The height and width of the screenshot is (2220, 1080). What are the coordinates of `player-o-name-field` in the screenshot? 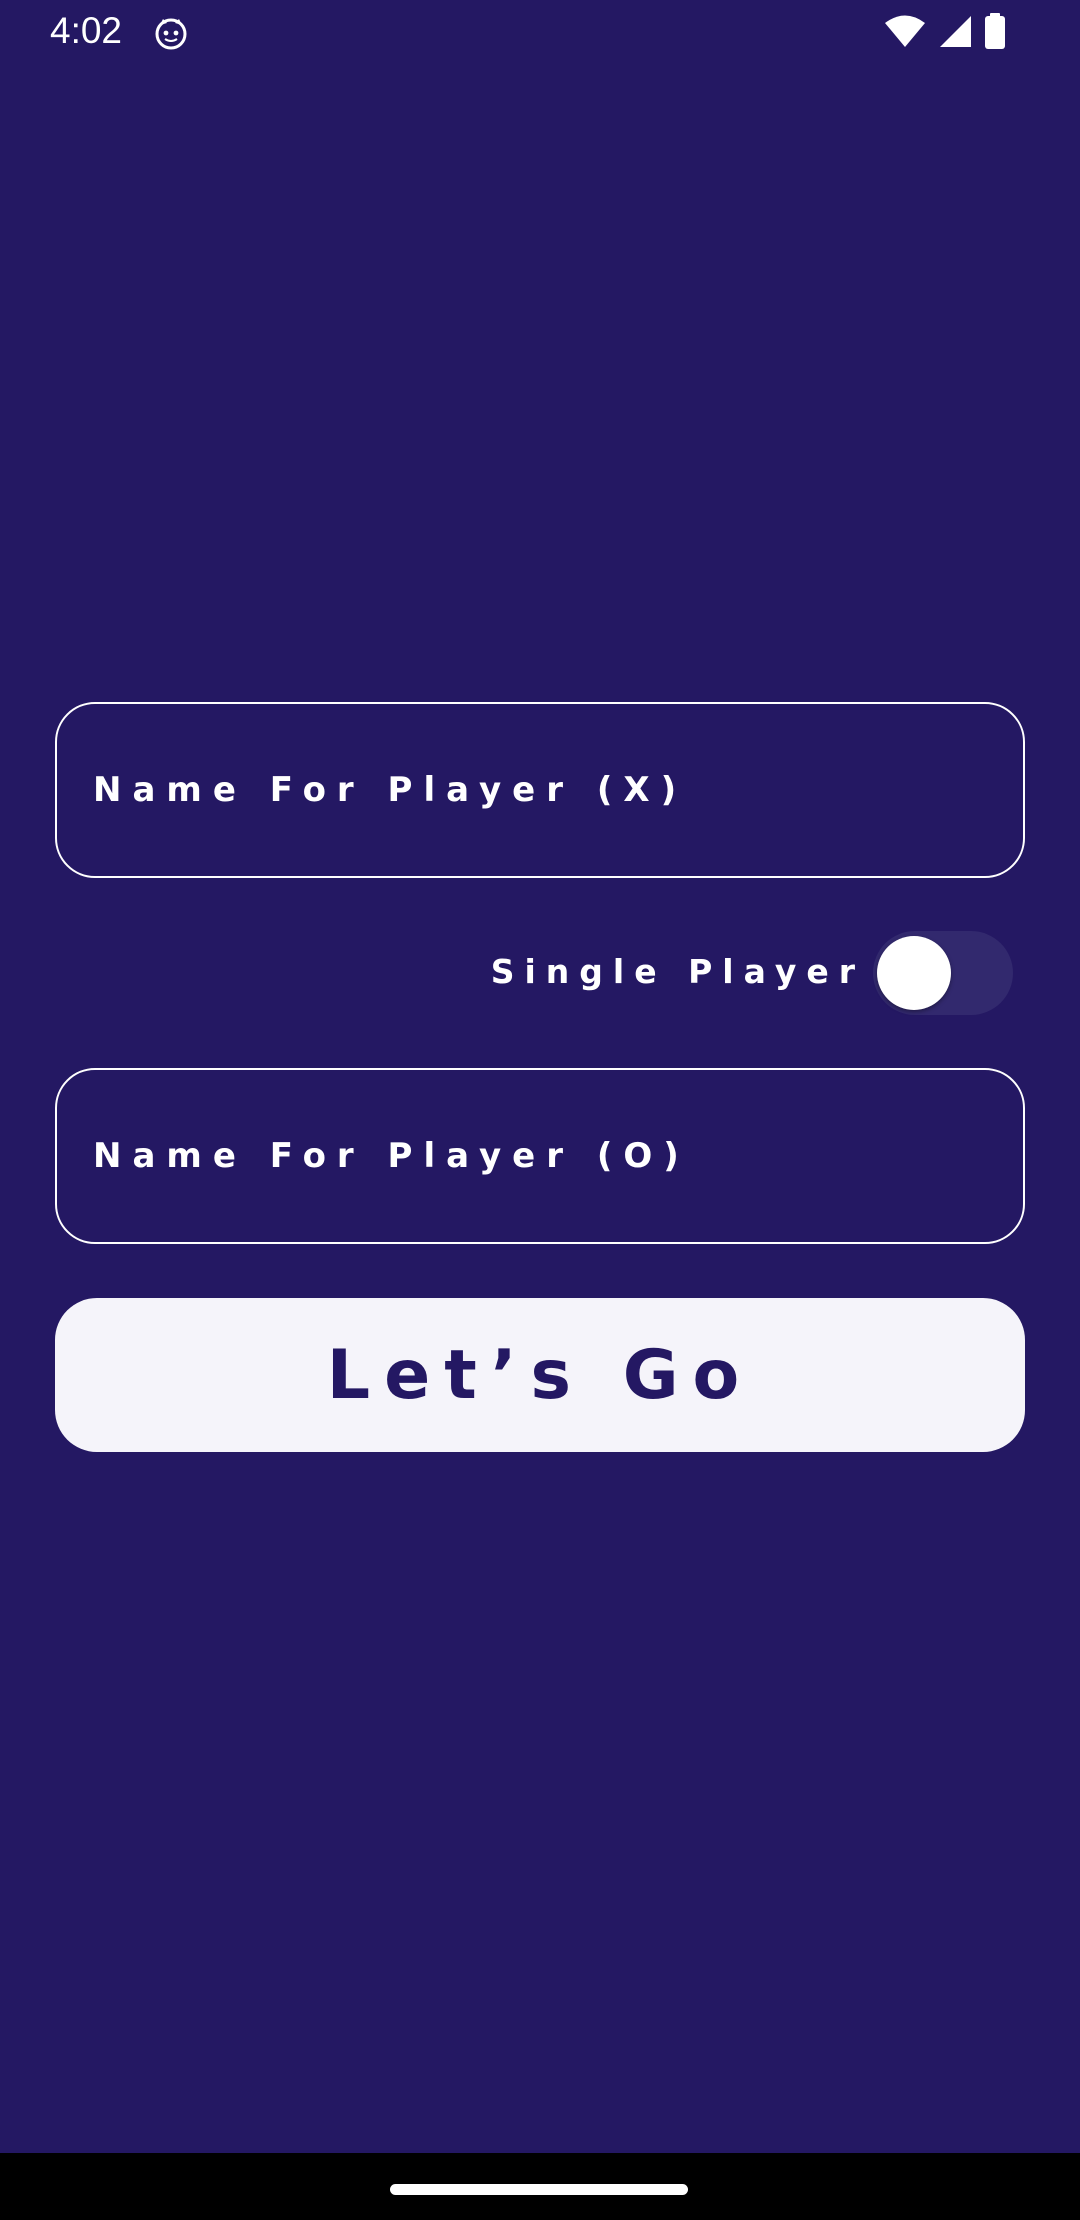 It's located at (540, 1156).